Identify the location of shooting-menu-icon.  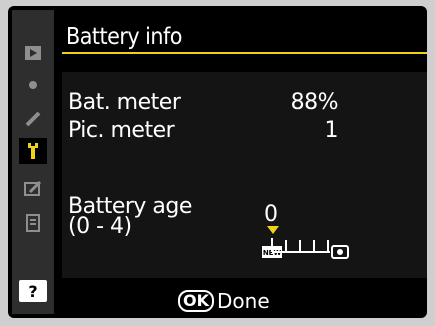
(33, 85).